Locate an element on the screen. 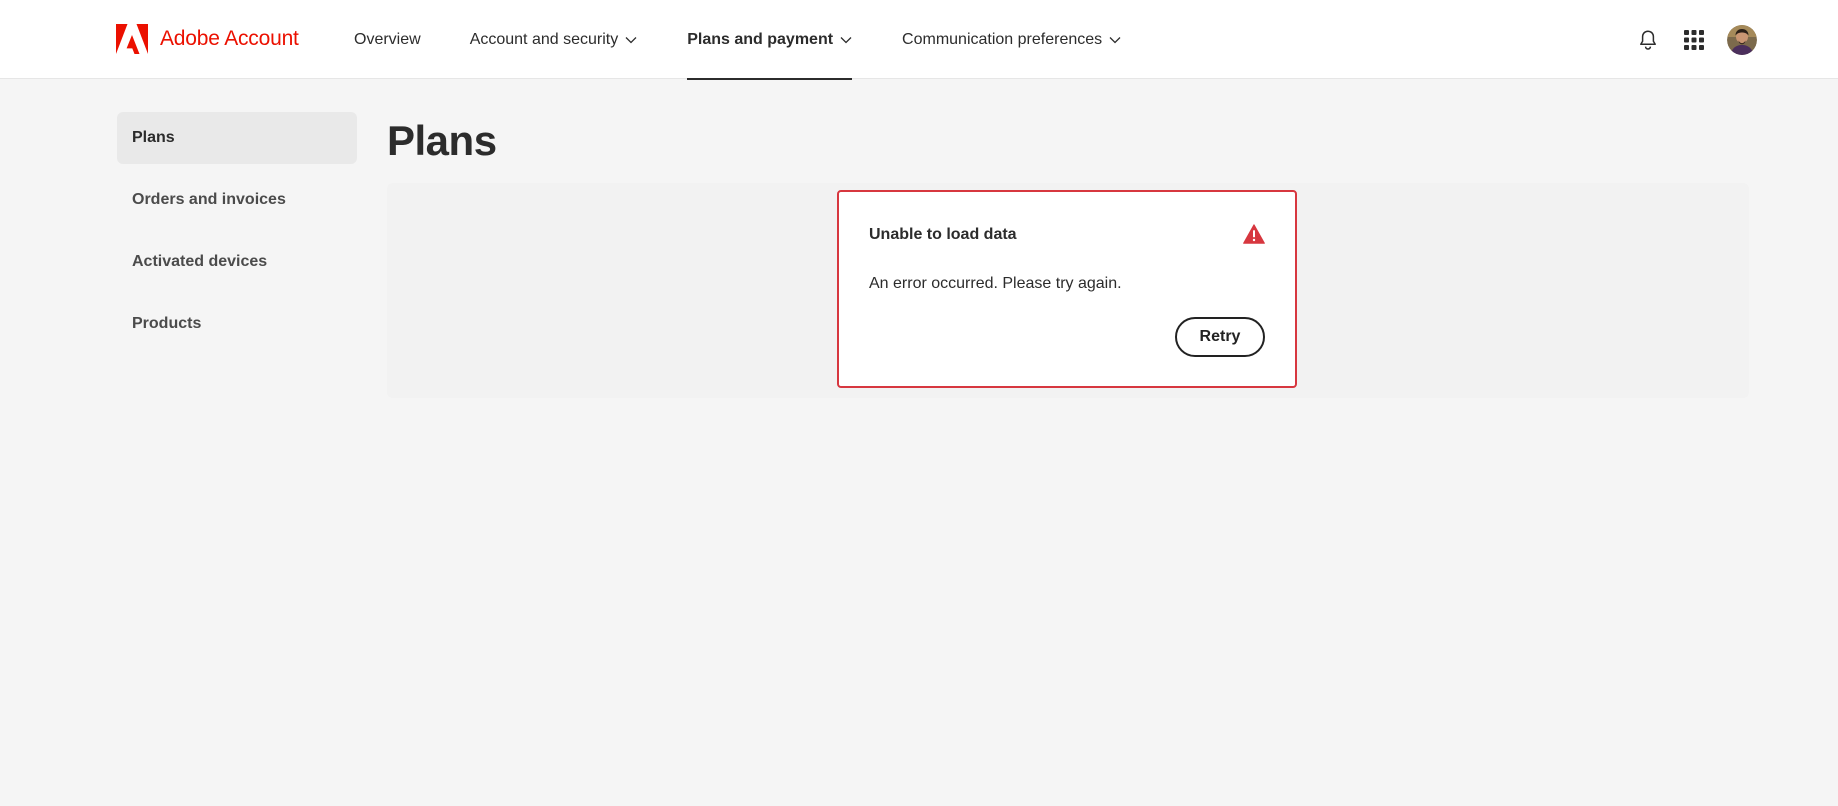  notifications-button is located at coordinates (1648, 40).